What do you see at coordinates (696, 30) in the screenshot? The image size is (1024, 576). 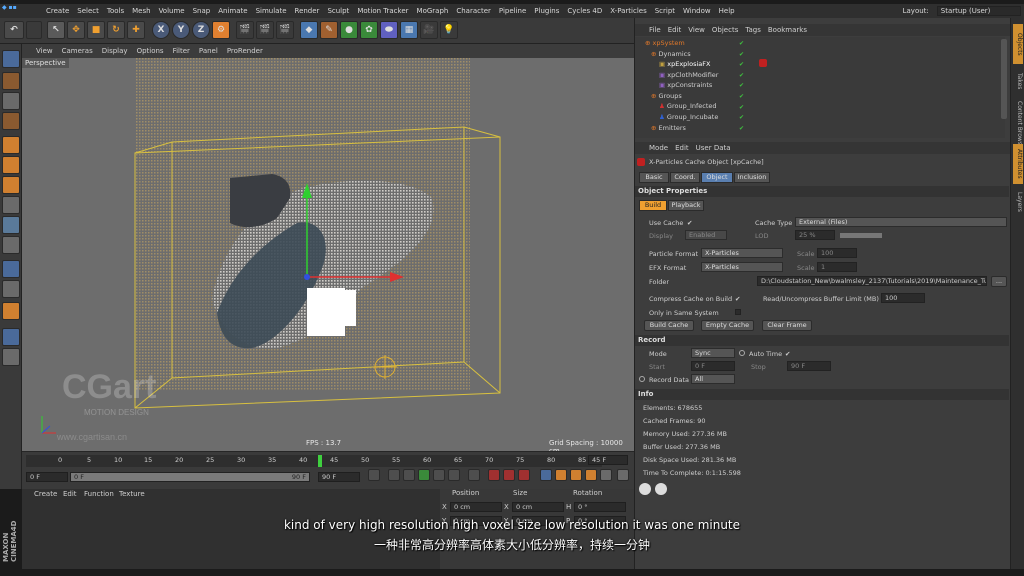 I see `om-menu-view: View` at bounding box center [696, 30].